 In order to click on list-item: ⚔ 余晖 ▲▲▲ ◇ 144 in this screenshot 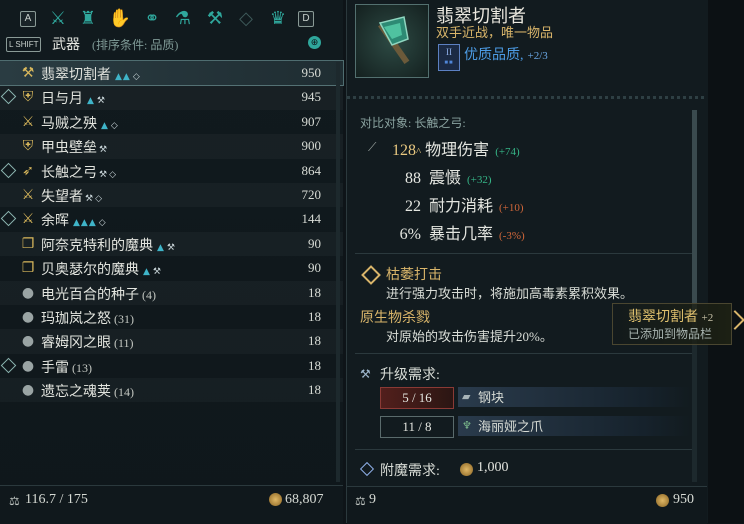, I will do `click(171, 219)`.